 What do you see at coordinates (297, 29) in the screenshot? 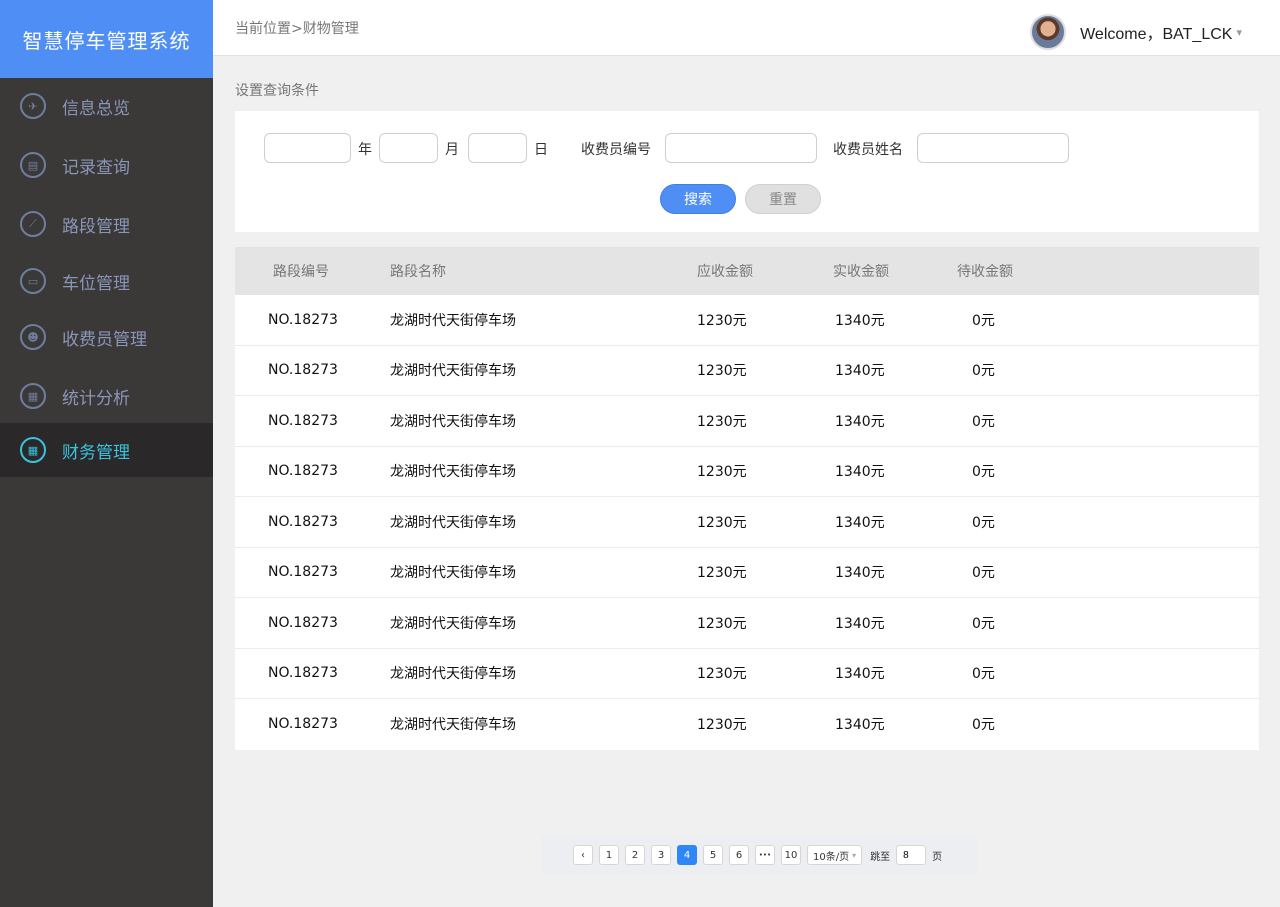
I see `breadcrumb: 当前位置>财物管理` at bounding box center [297, 29].